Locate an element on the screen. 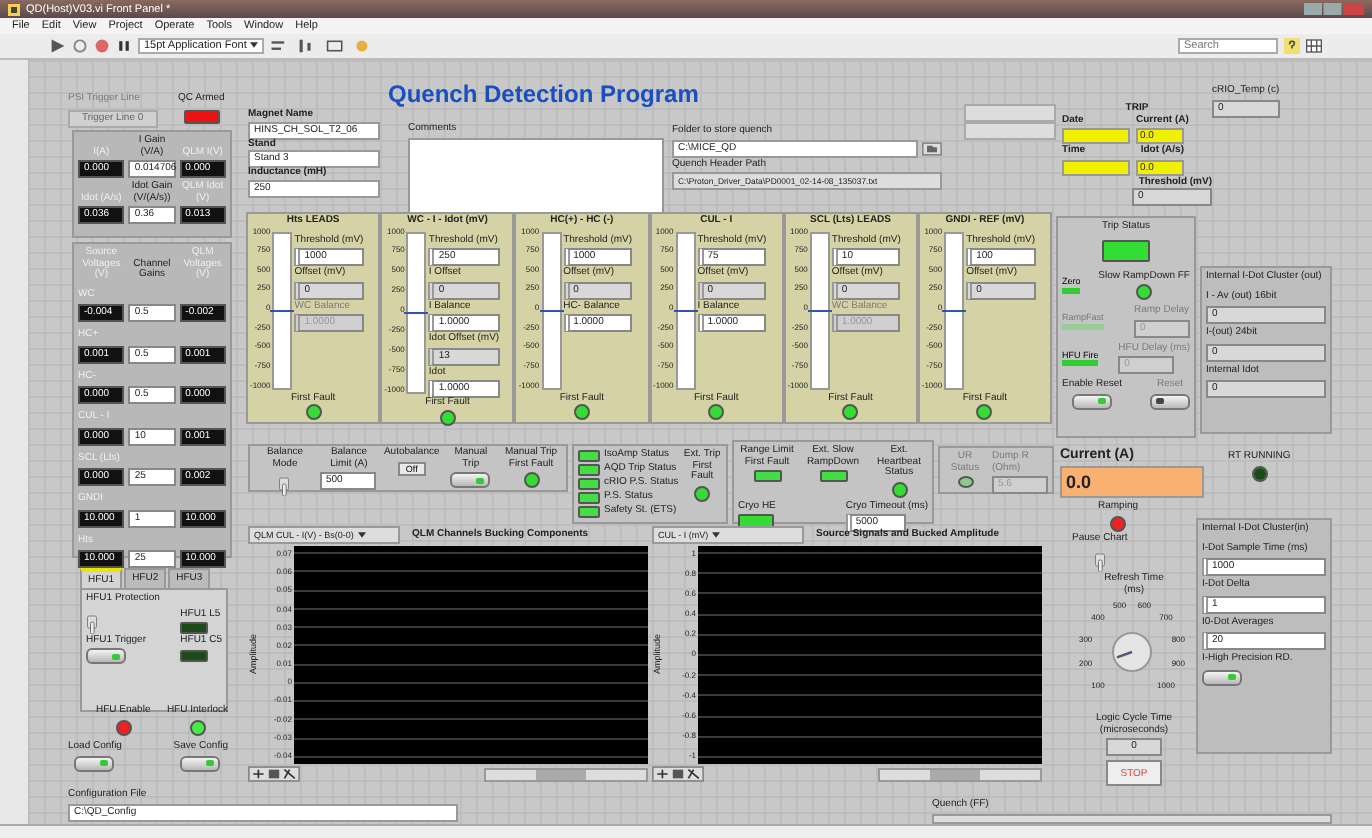 The height and width of the screenshot is (838, 1372). program-title: Quench Detection Program is located at coordinates (543, 94).